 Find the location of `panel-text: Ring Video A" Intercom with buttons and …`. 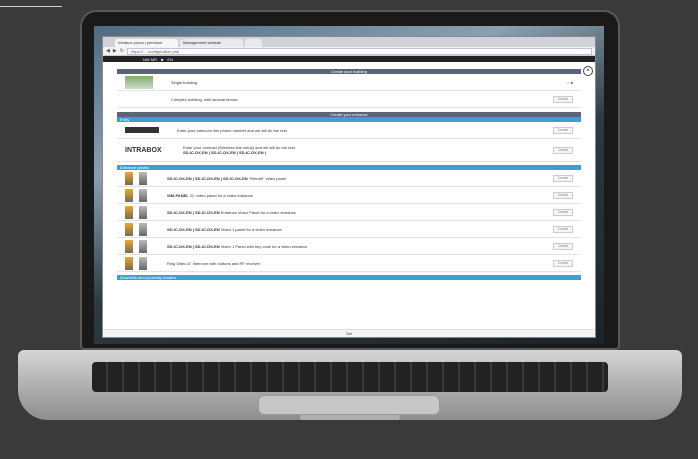

panel-text: Ring Video A" Intercom with buttons and … is located at coordinates (214, 263).